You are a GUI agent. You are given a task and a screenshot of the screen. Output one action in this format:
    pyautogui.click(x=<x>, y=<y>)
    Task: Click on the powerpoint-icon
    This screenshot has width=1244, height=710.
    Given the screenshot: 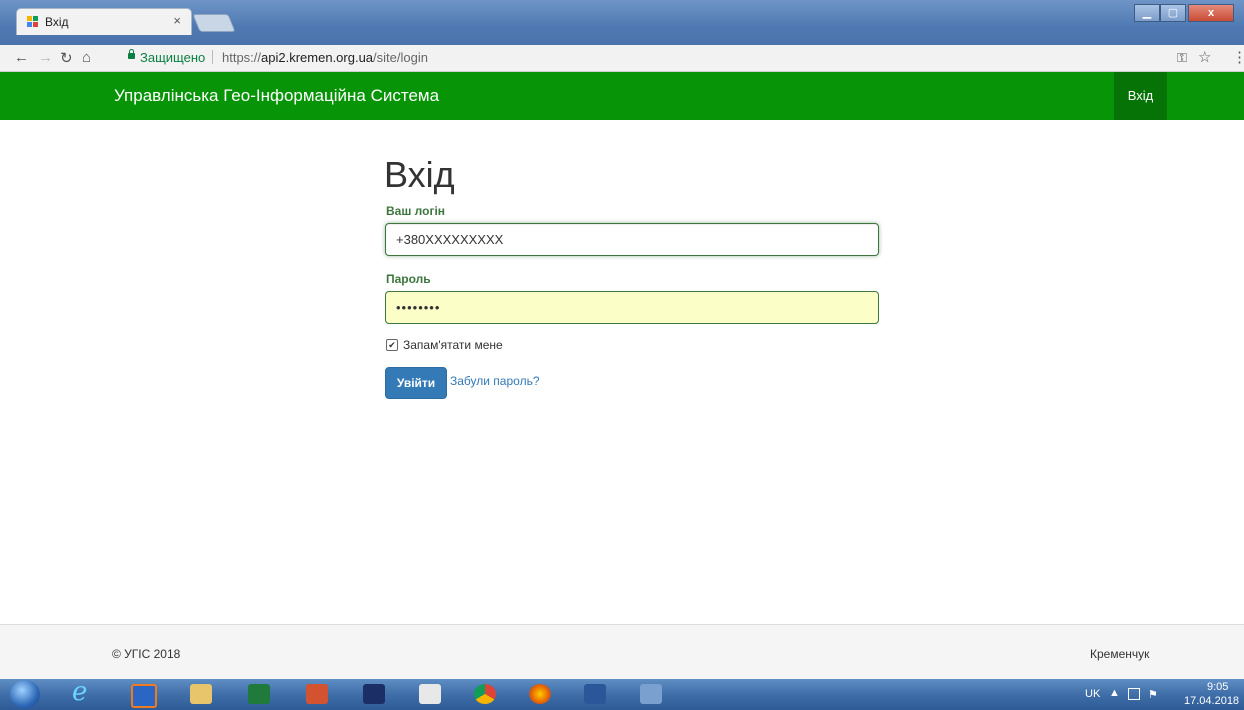 What is the action you would take?
    pyautogui.click(x=317, y=694)
    